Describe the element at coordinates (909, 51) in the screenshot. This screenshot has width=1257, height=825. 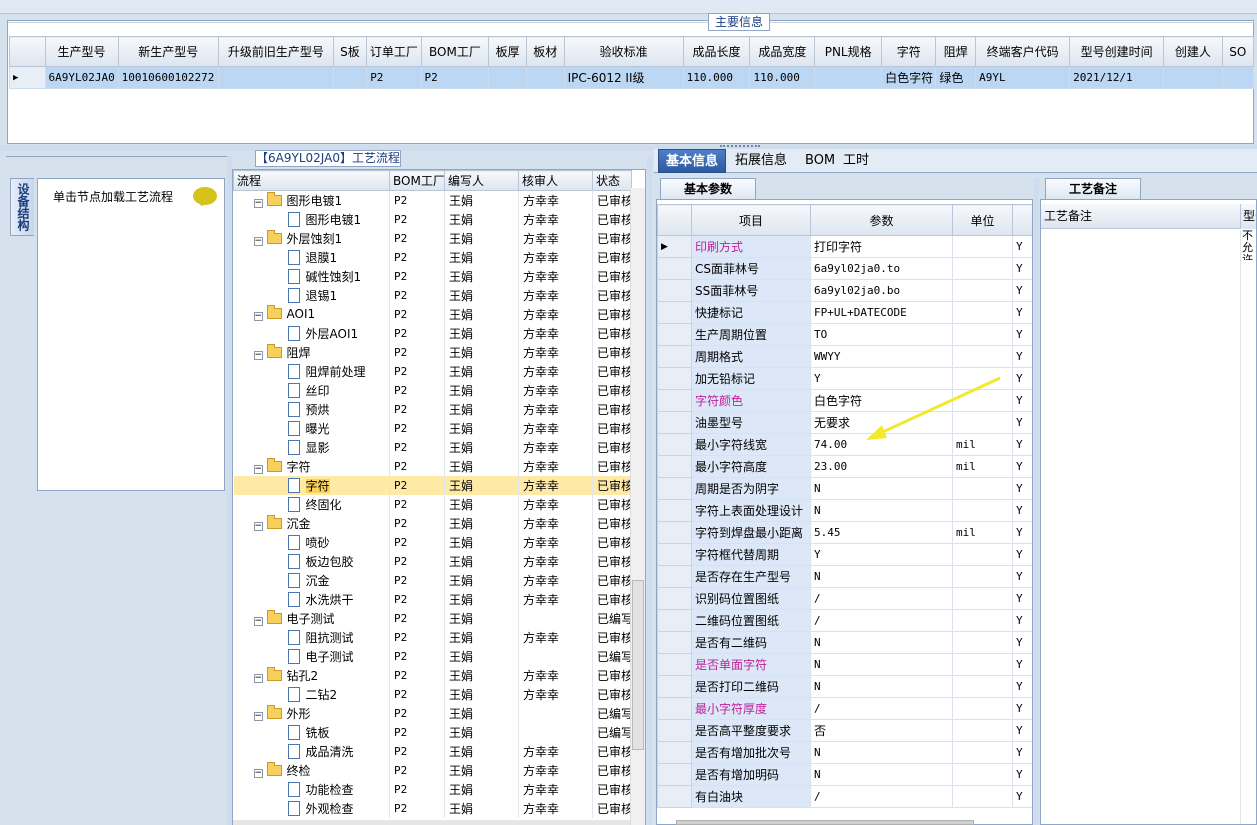
I see `main-col-header: 字符` at that location.